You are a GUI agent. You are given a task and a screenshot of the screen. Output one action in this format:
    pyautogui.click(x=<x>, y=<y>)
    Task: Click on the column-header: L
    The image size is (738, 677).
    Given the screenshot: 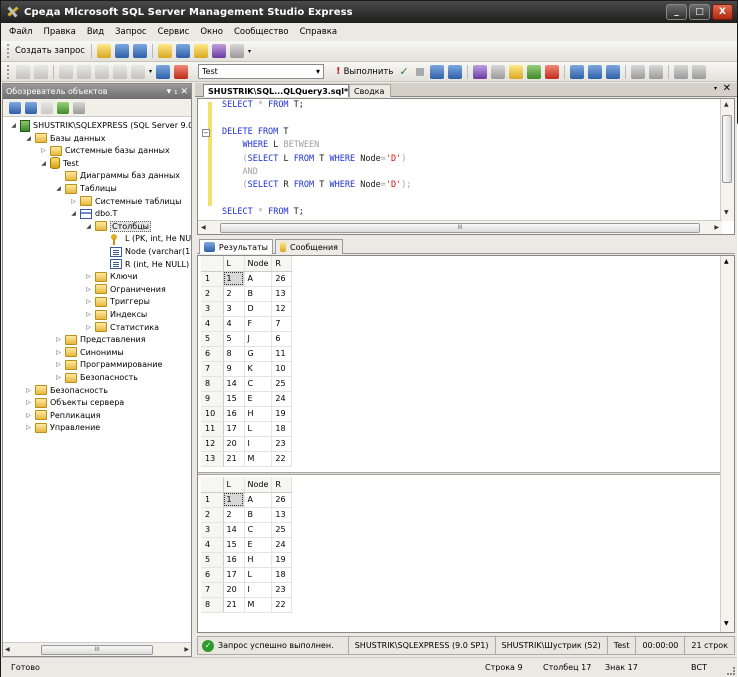 What is the action you would take?
    pyautogui.click(x=234, y=264)
    